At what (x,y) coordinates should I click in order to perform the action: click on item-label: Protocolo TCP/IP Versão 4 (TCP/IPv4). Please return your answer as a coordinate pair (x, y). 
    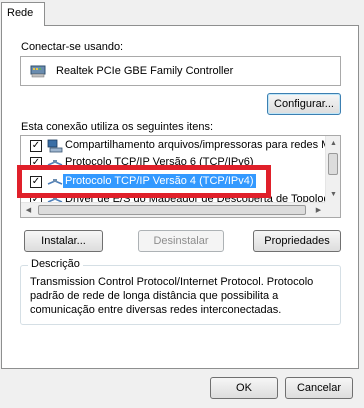
    Looking at the image, I should click on (159, 181).